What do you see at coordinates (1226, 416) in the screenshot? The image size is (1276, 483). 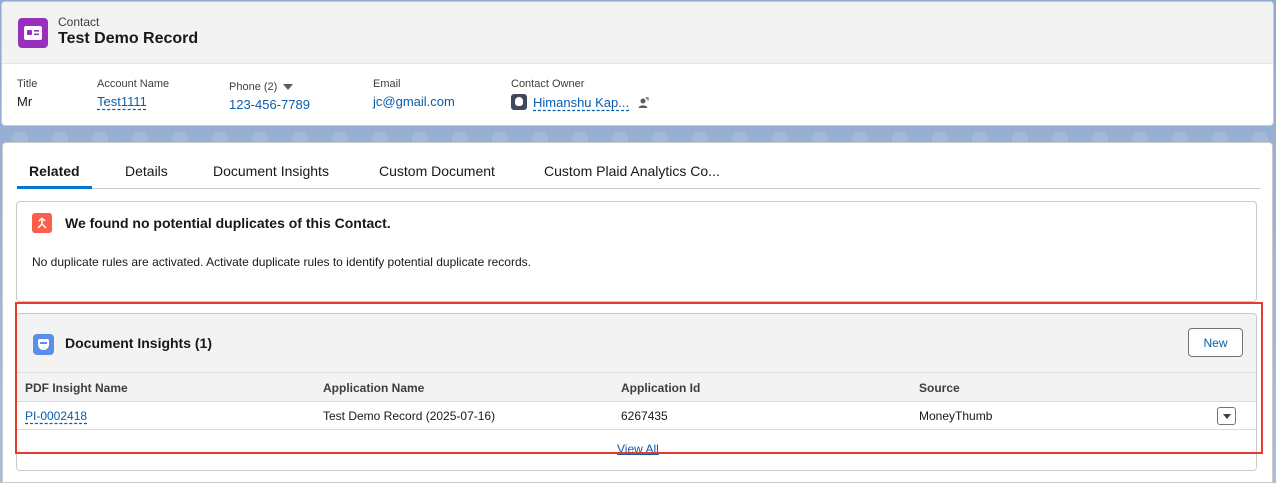 I see `row-actions-chevron-down-icon` at bounding box center [1226, 416].